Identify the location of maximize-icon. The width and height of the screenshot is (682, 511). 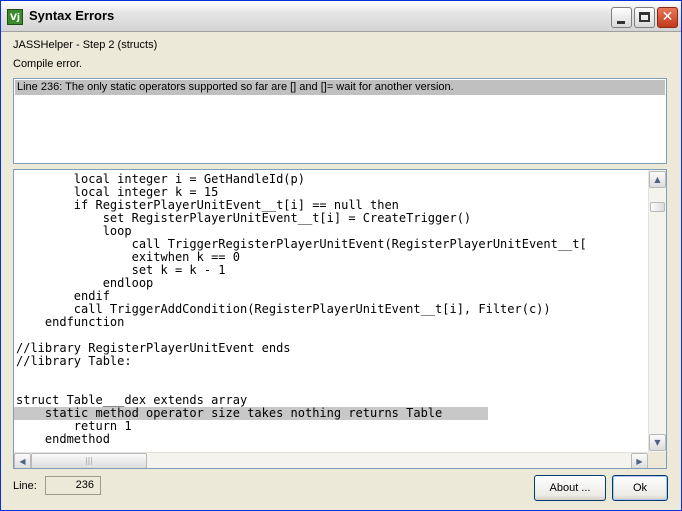
(644, 17).